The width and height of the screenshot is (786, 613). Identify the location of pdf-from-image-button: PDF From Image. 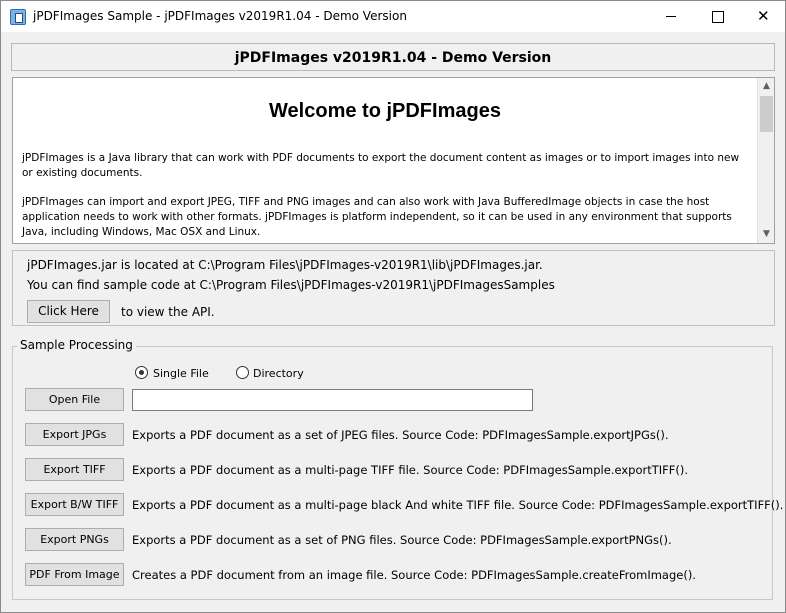
(74, 574).